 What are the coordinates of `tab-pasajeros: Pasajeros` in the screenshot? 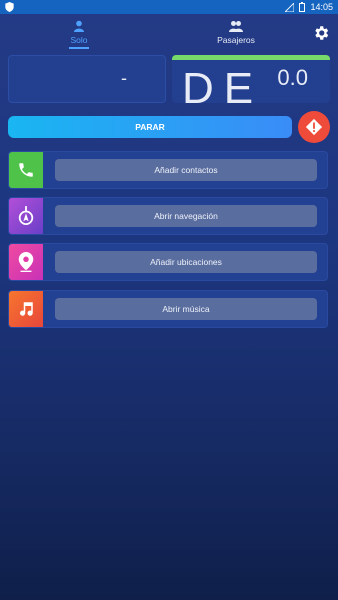 It's located at (236, 32).